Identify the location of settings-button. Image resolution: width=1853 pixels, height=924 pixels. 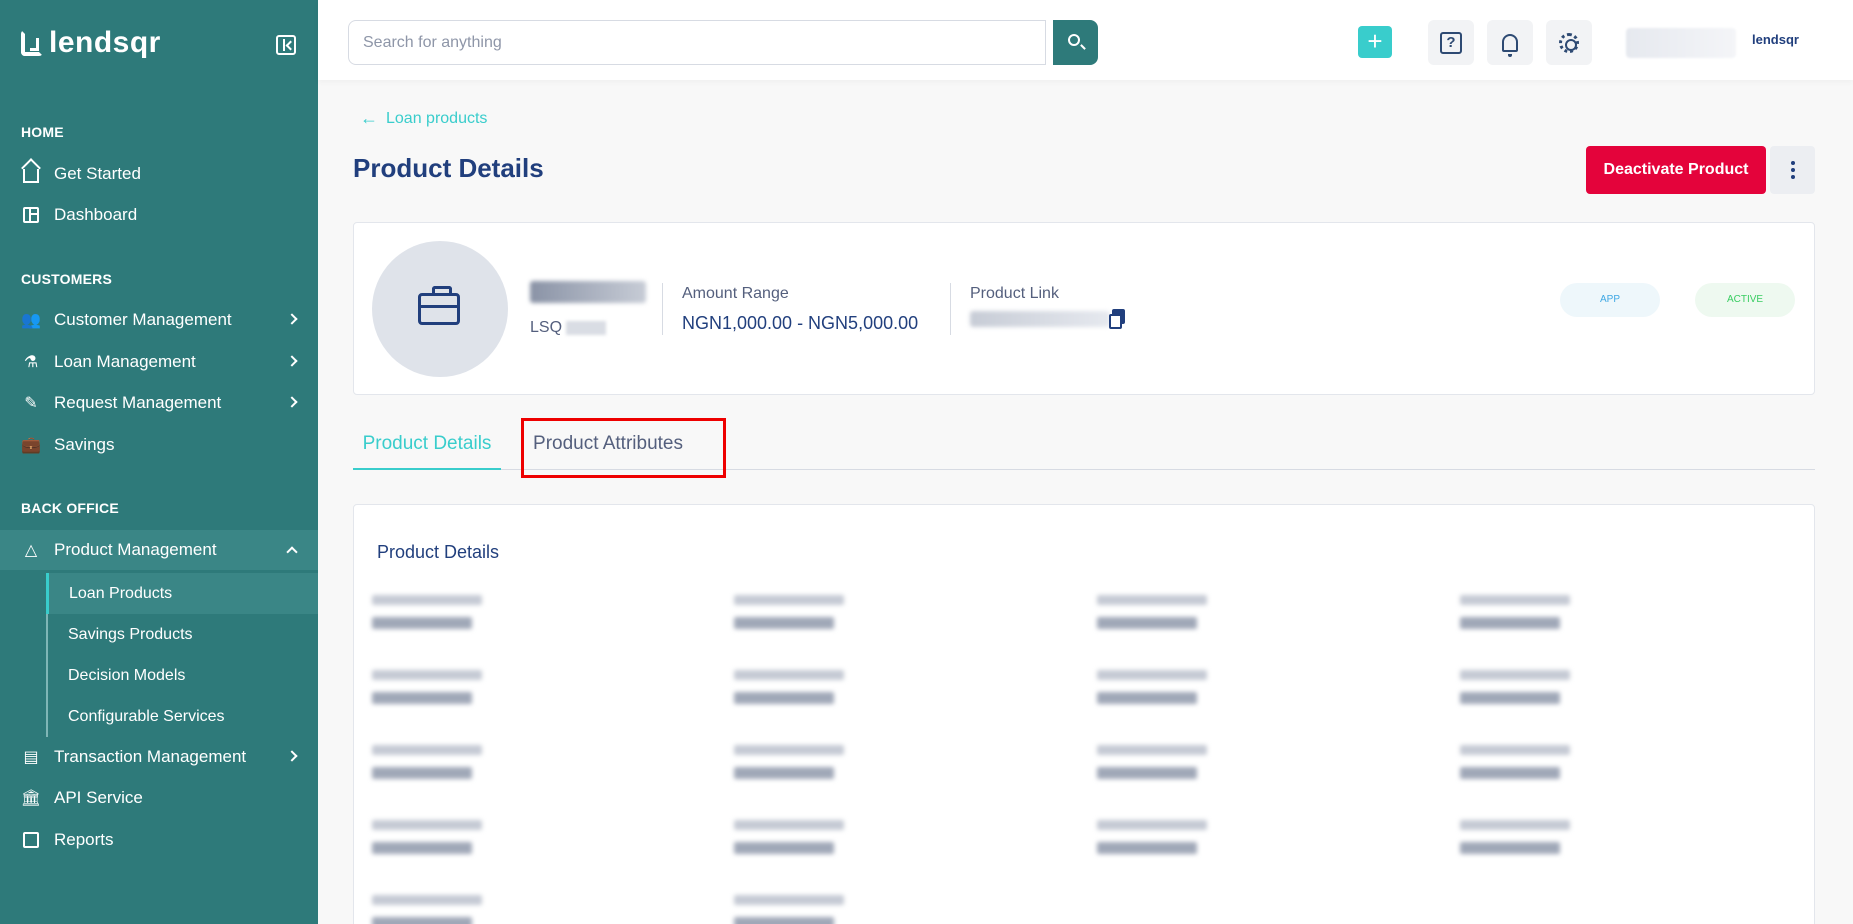
(1569, 42).